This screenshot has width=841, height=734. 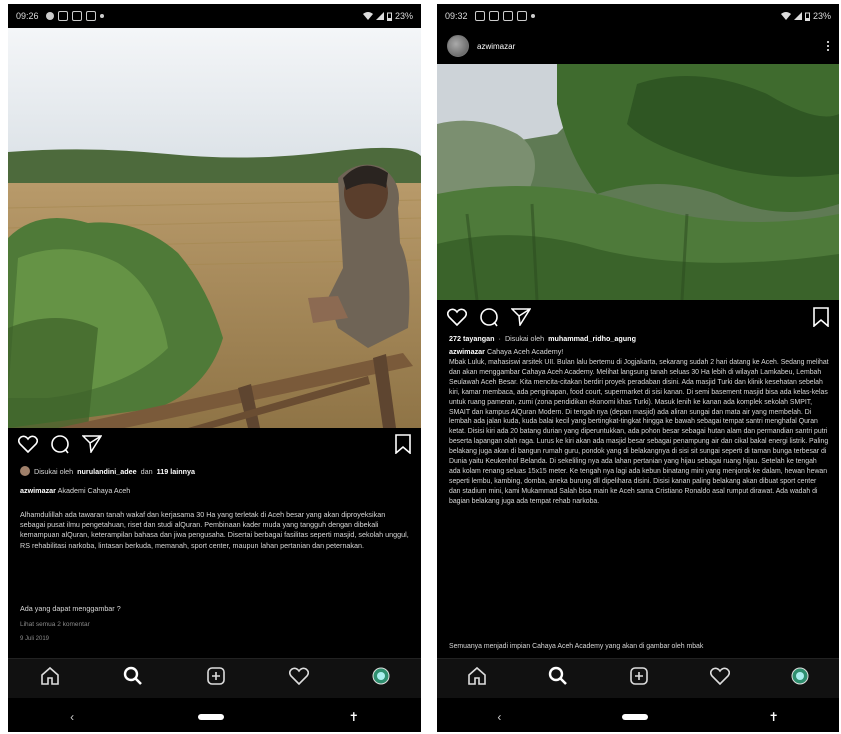 I want to click on liked-user: muhammad_ridho_agung, so click(x=592, y=338).